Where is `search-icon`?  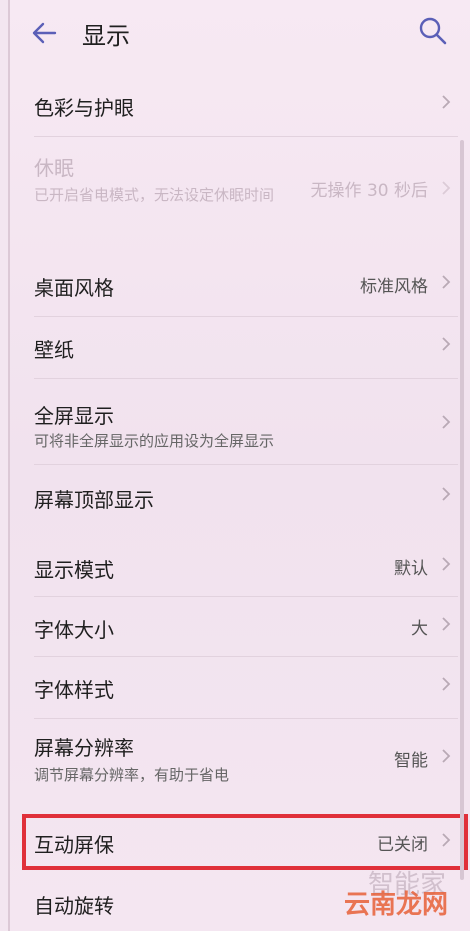
search-icon is located at coordinates (433, 31).